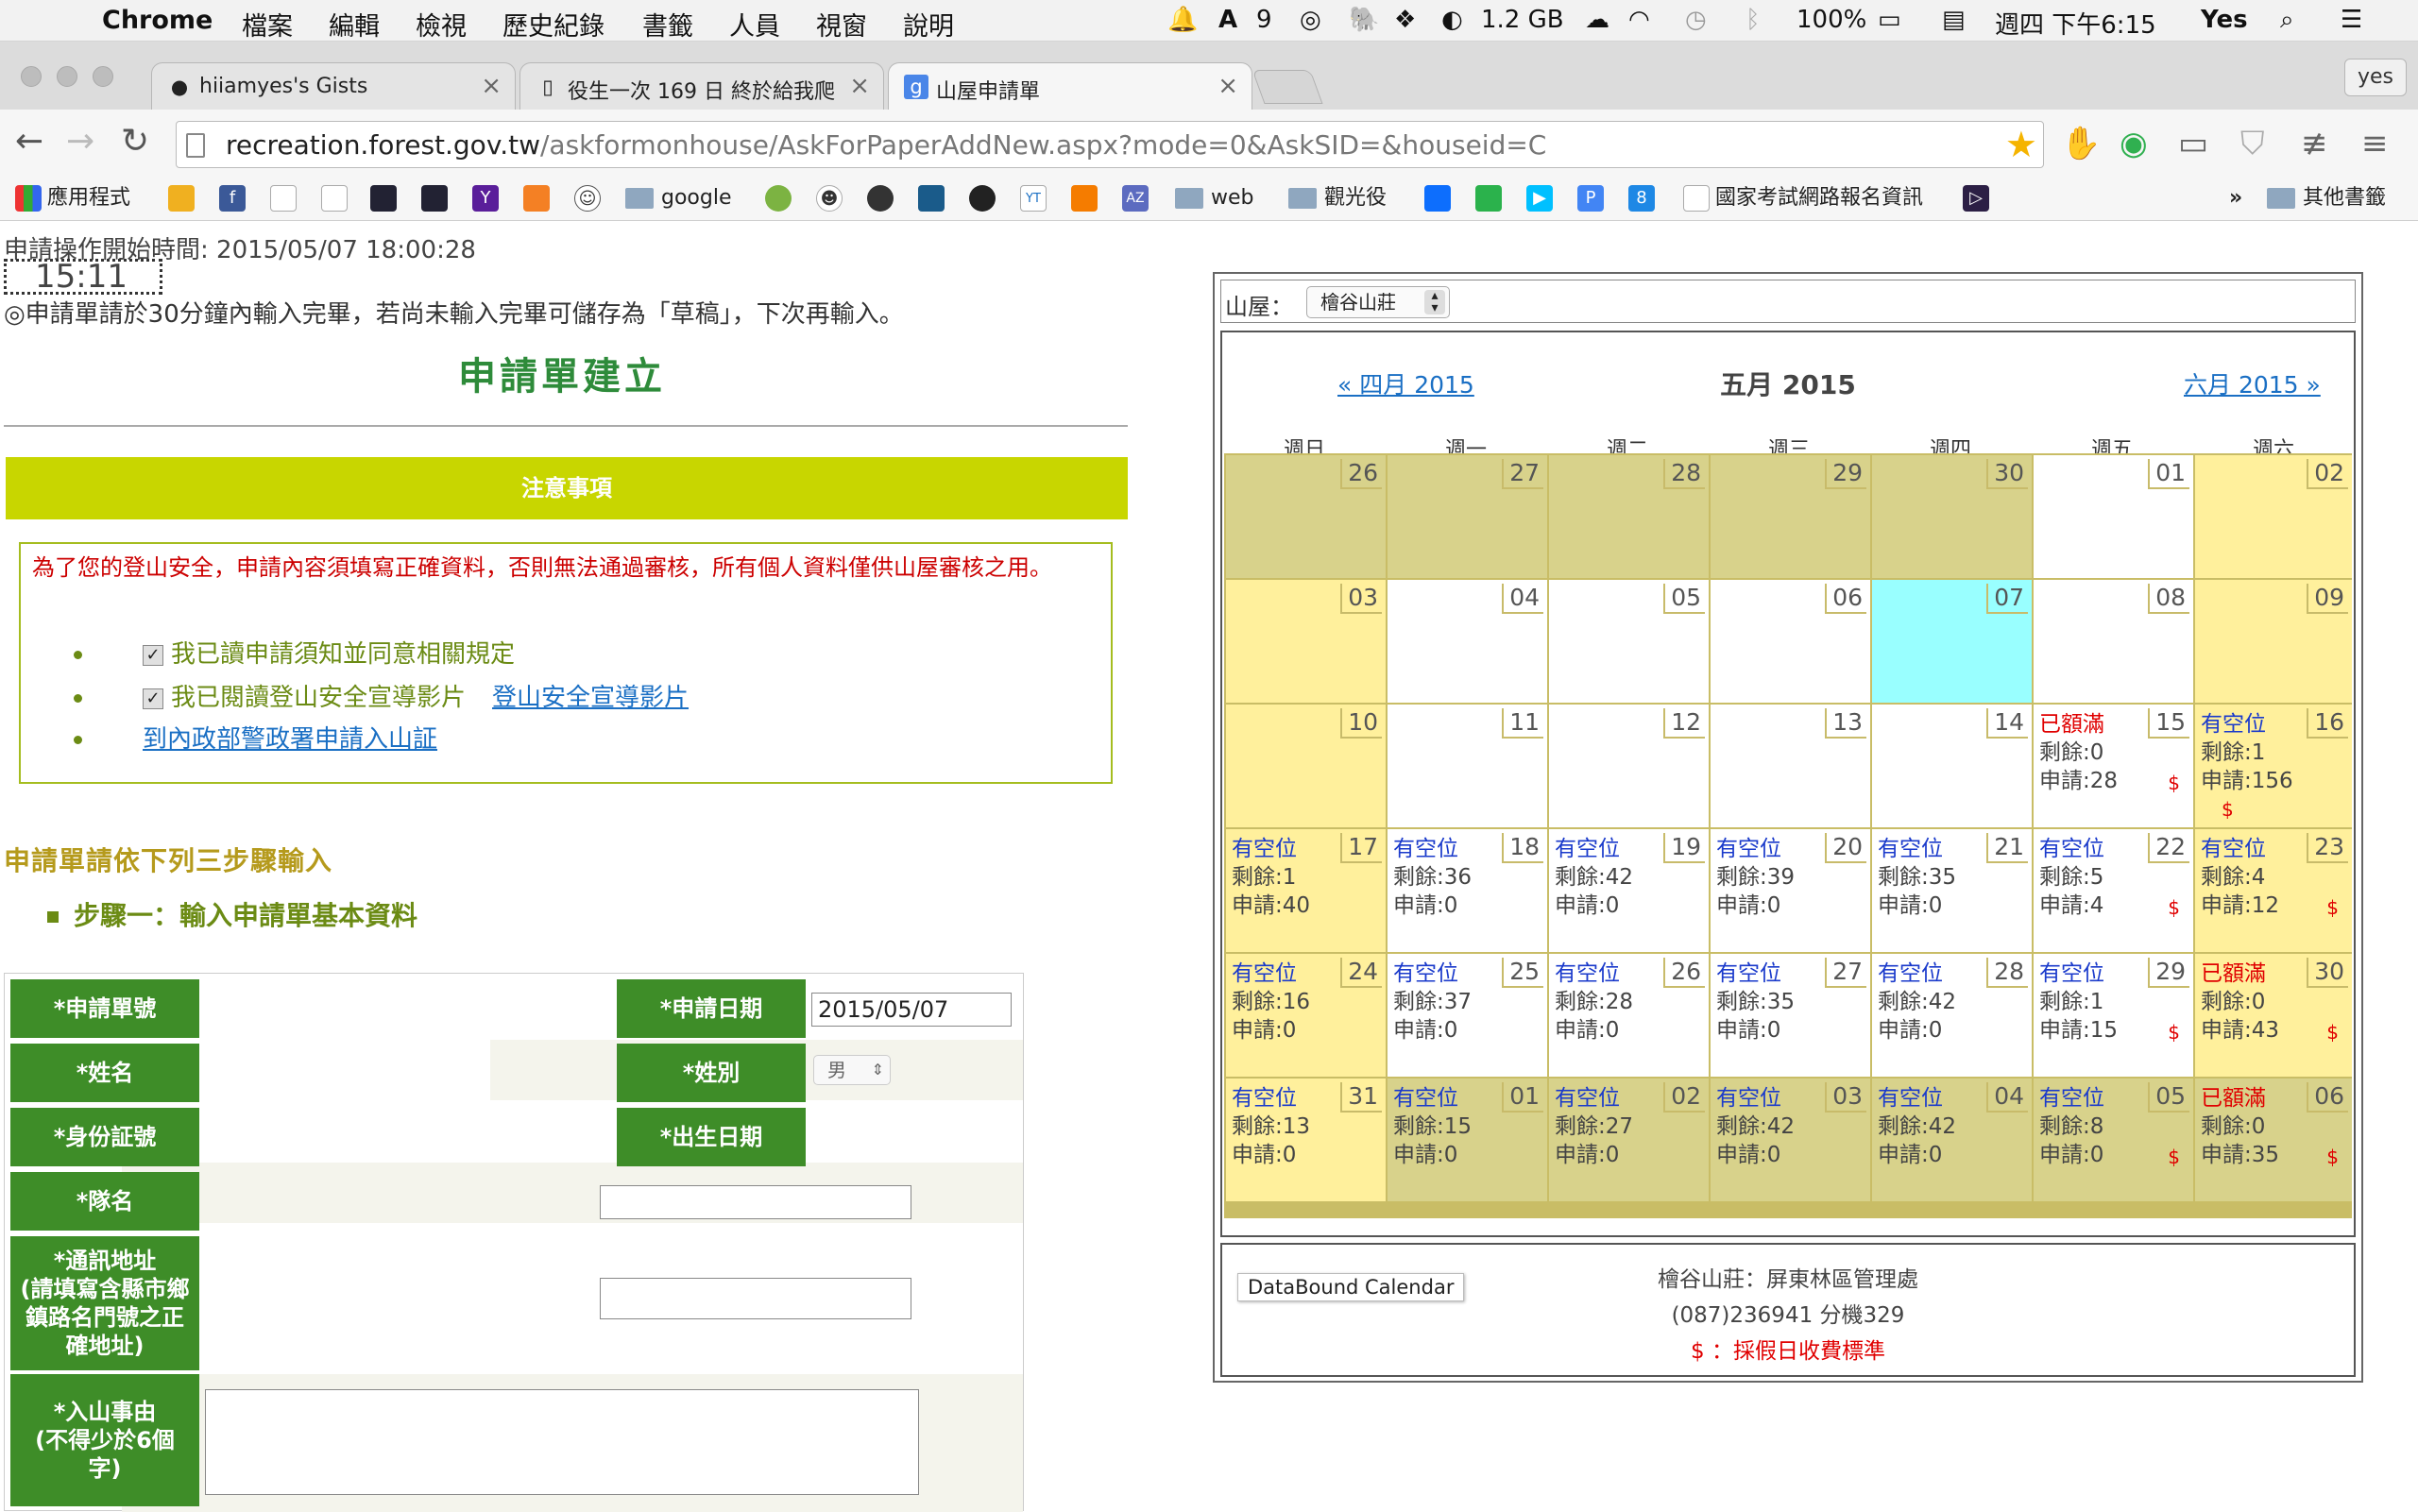  I want to click on grammarly-icon: ◉, so click(2134, 143).